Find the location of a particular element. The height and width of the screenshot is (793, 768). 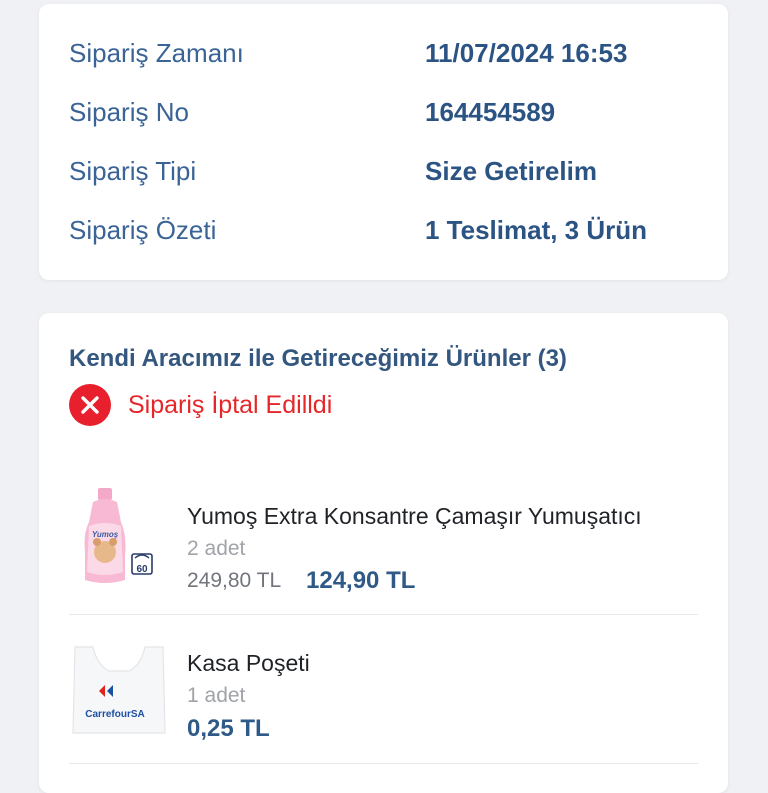

product-count-badge: 60 is located at coordinates (142, 569).